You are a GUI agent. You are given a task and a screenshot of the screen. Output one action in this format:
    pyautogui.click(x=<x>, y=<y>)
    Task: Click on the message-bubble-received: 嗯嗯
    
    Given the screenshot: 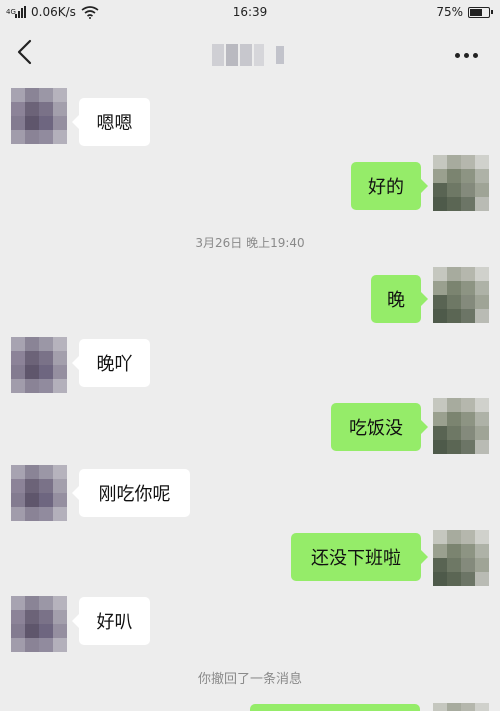 What is the action you would take?
    pyautogui.click(x=111, y=122)
    